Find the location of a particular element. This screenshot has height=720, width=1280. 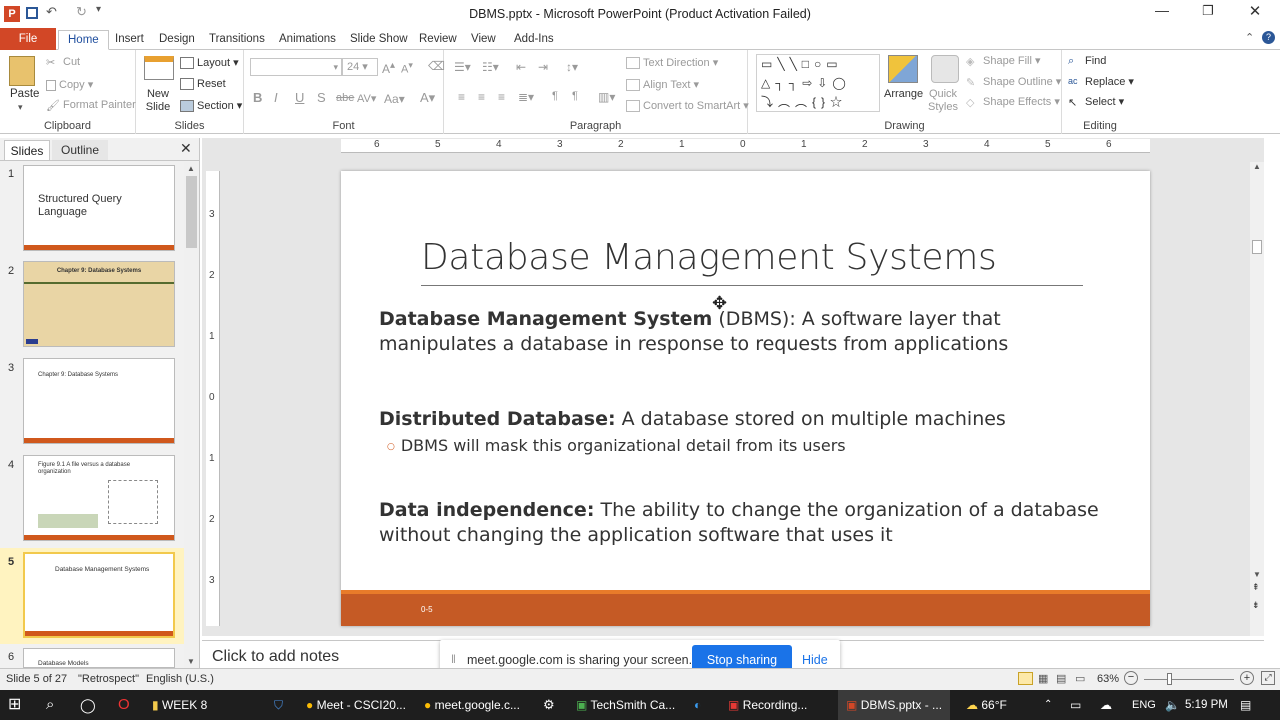

zoom-slider is located at coordinates (1189, 679).